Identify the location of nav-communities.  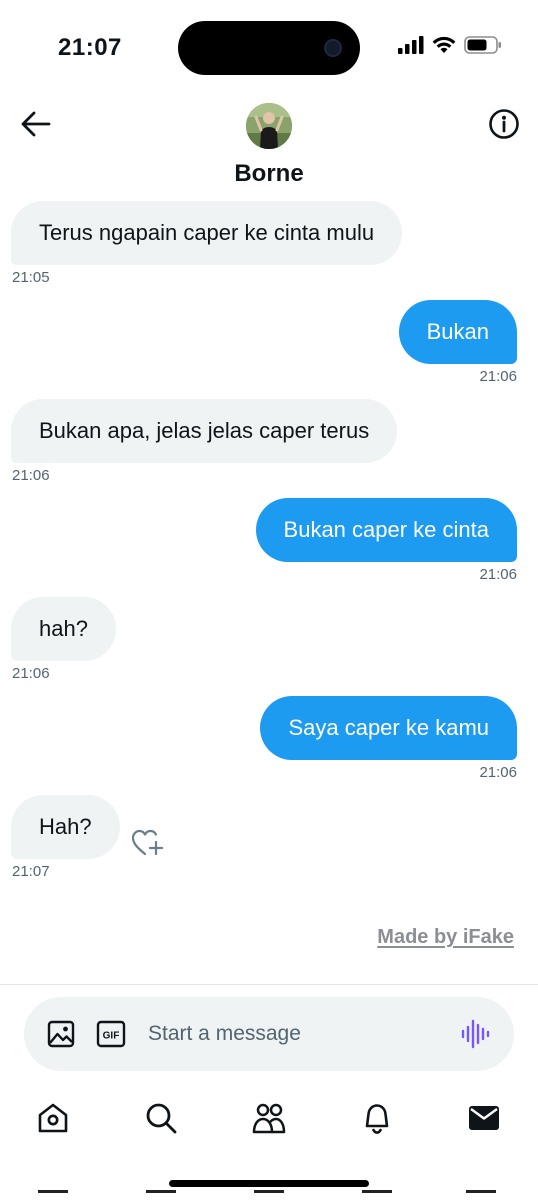
(269, 1118).